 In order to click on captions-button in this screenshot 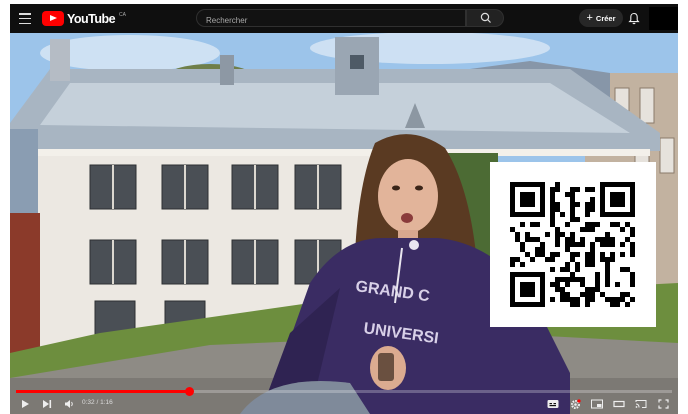, I will do `click(553, 404)`.